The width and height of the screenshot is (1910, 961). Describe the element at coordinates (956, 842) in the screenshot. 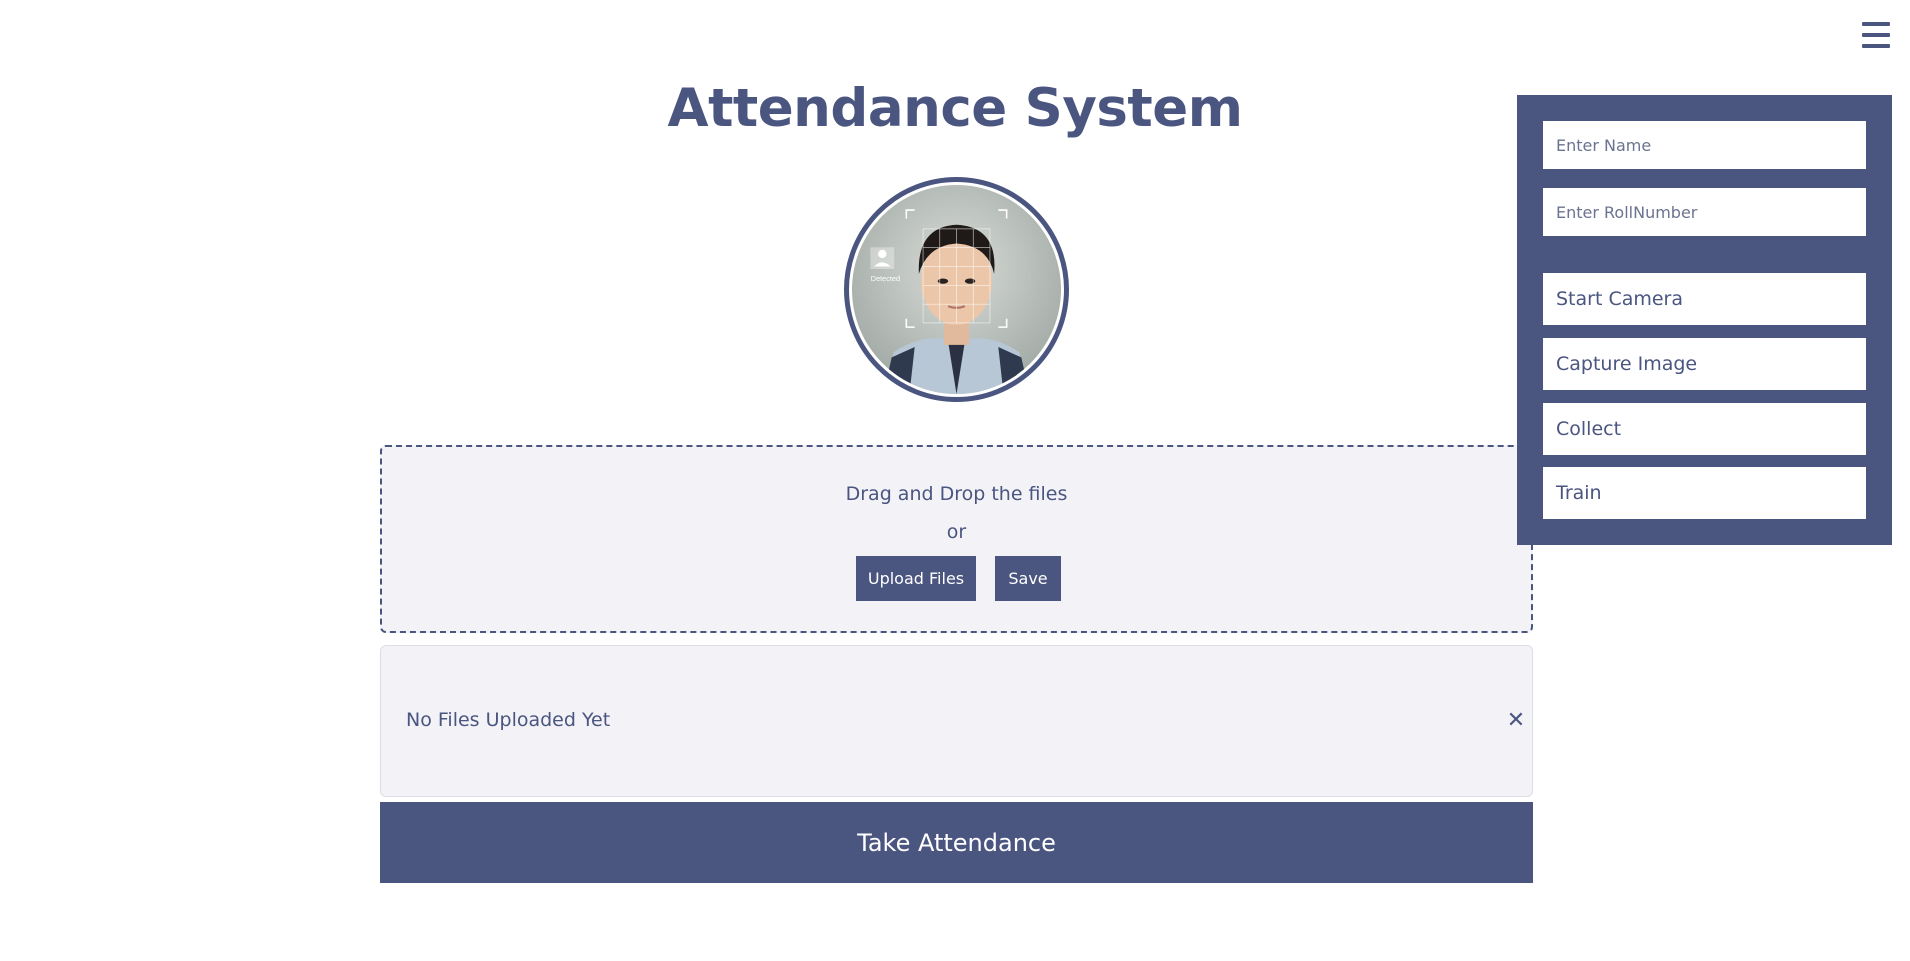

I see `take-attendance-button: Take Attendance` at that location.